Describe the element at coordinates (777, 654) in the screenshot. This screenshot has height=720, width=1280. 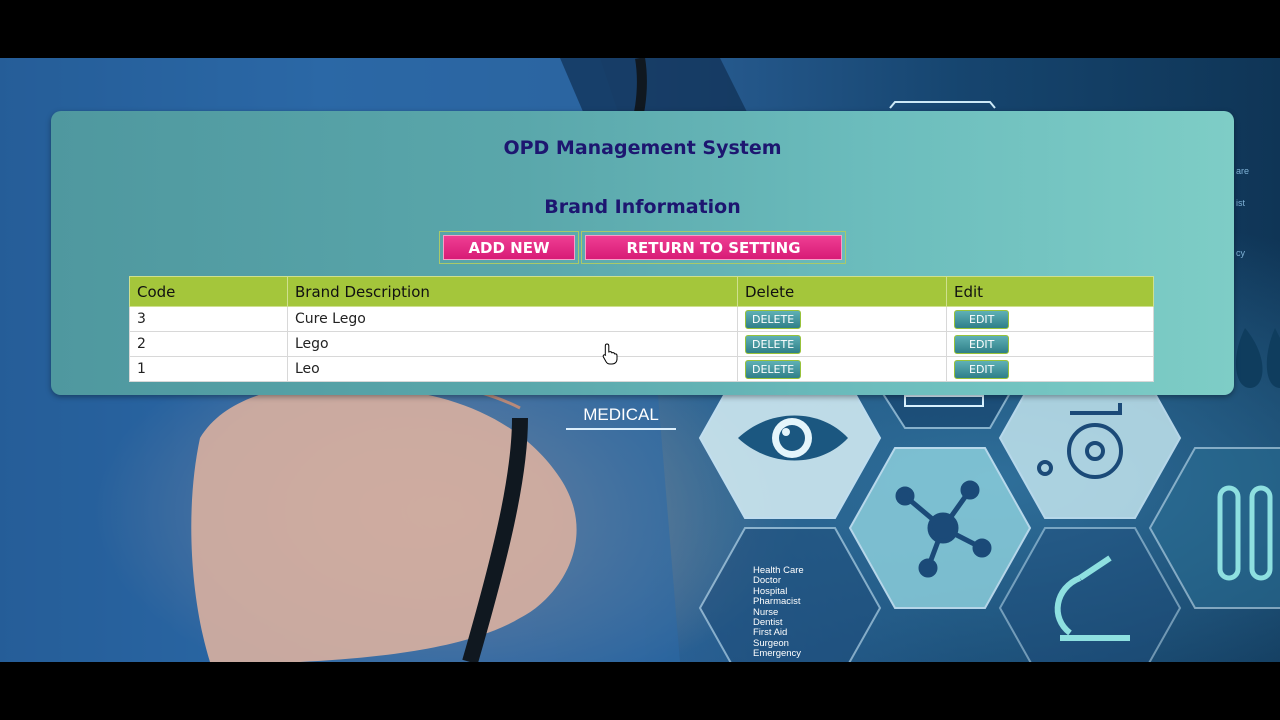
I see `health-term: Emergency` at that location.